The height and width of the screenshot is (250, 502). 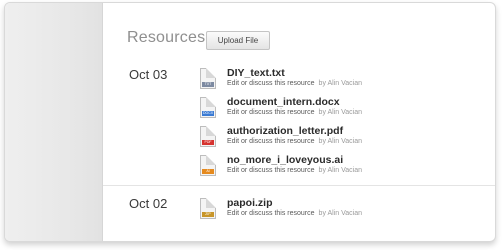 I want to click on zip-file-icon: ZIP, so click(x=208, y=208).